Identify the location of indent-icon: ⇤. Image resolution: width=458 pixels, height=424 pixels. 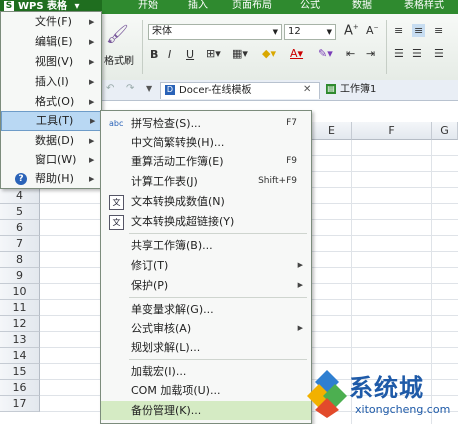
(350, 53).